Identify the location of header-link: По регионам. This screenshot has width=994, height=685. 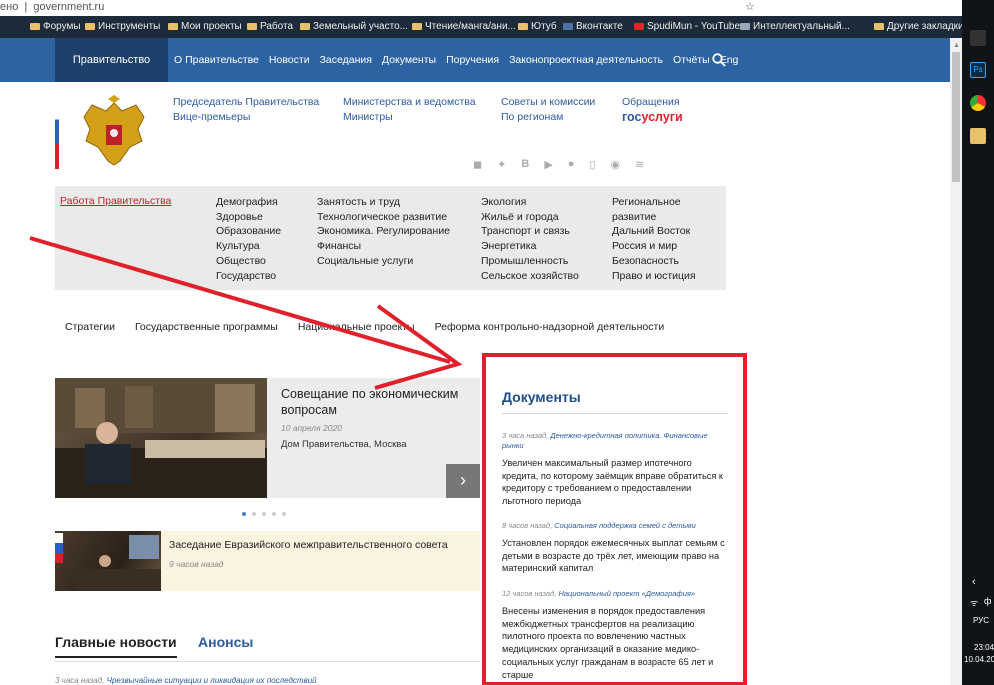
(548, 117).